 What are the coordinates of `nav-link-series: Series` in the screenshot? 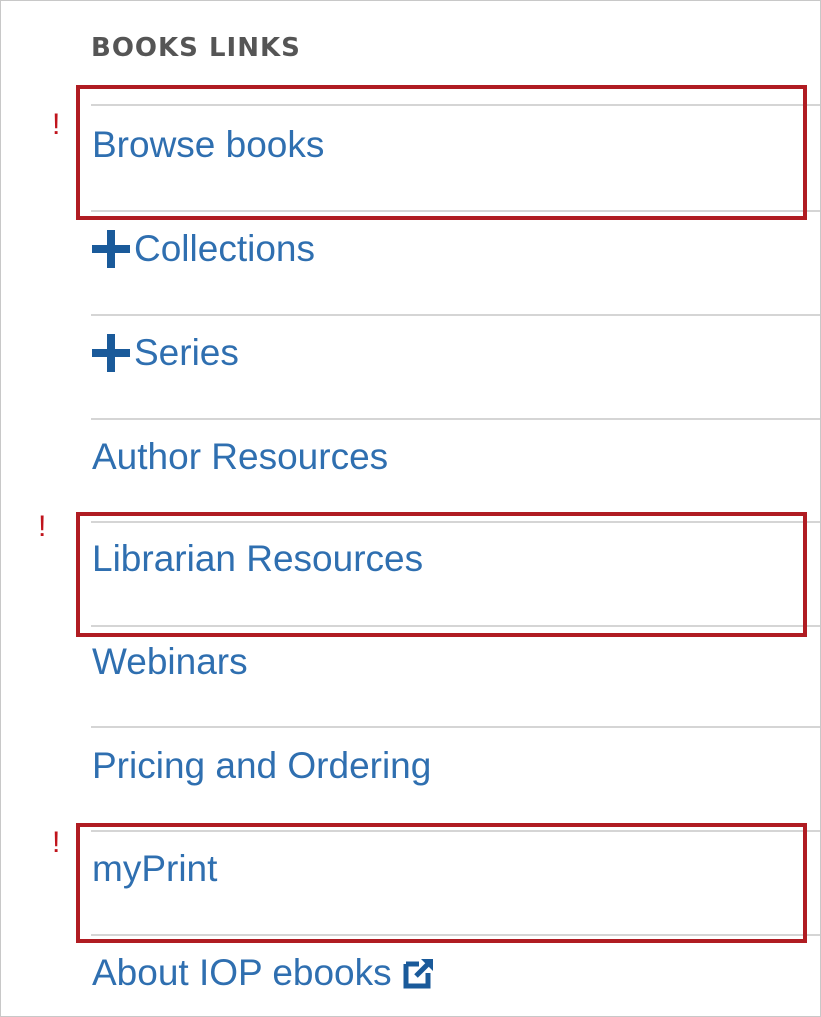 It's located at (165, 353).